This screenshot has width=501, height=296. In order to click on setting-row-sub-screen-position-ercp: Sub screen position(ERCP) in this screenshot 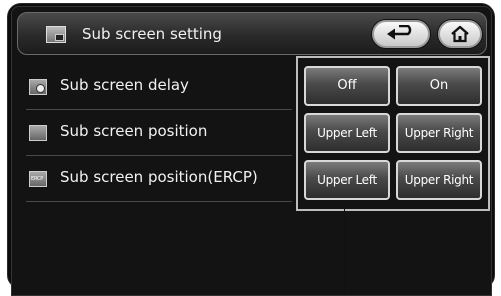, I will do `click(159, 179)`.